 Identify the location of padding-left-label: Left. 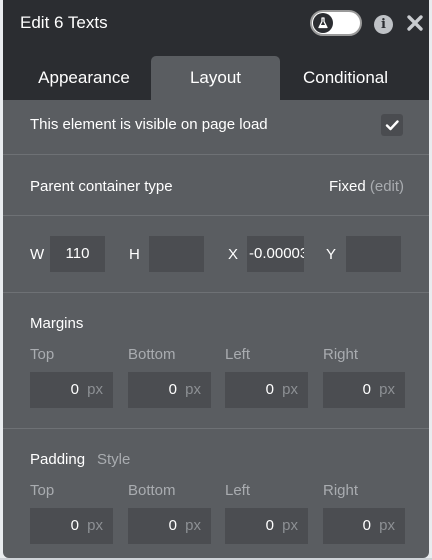
(238, 490).